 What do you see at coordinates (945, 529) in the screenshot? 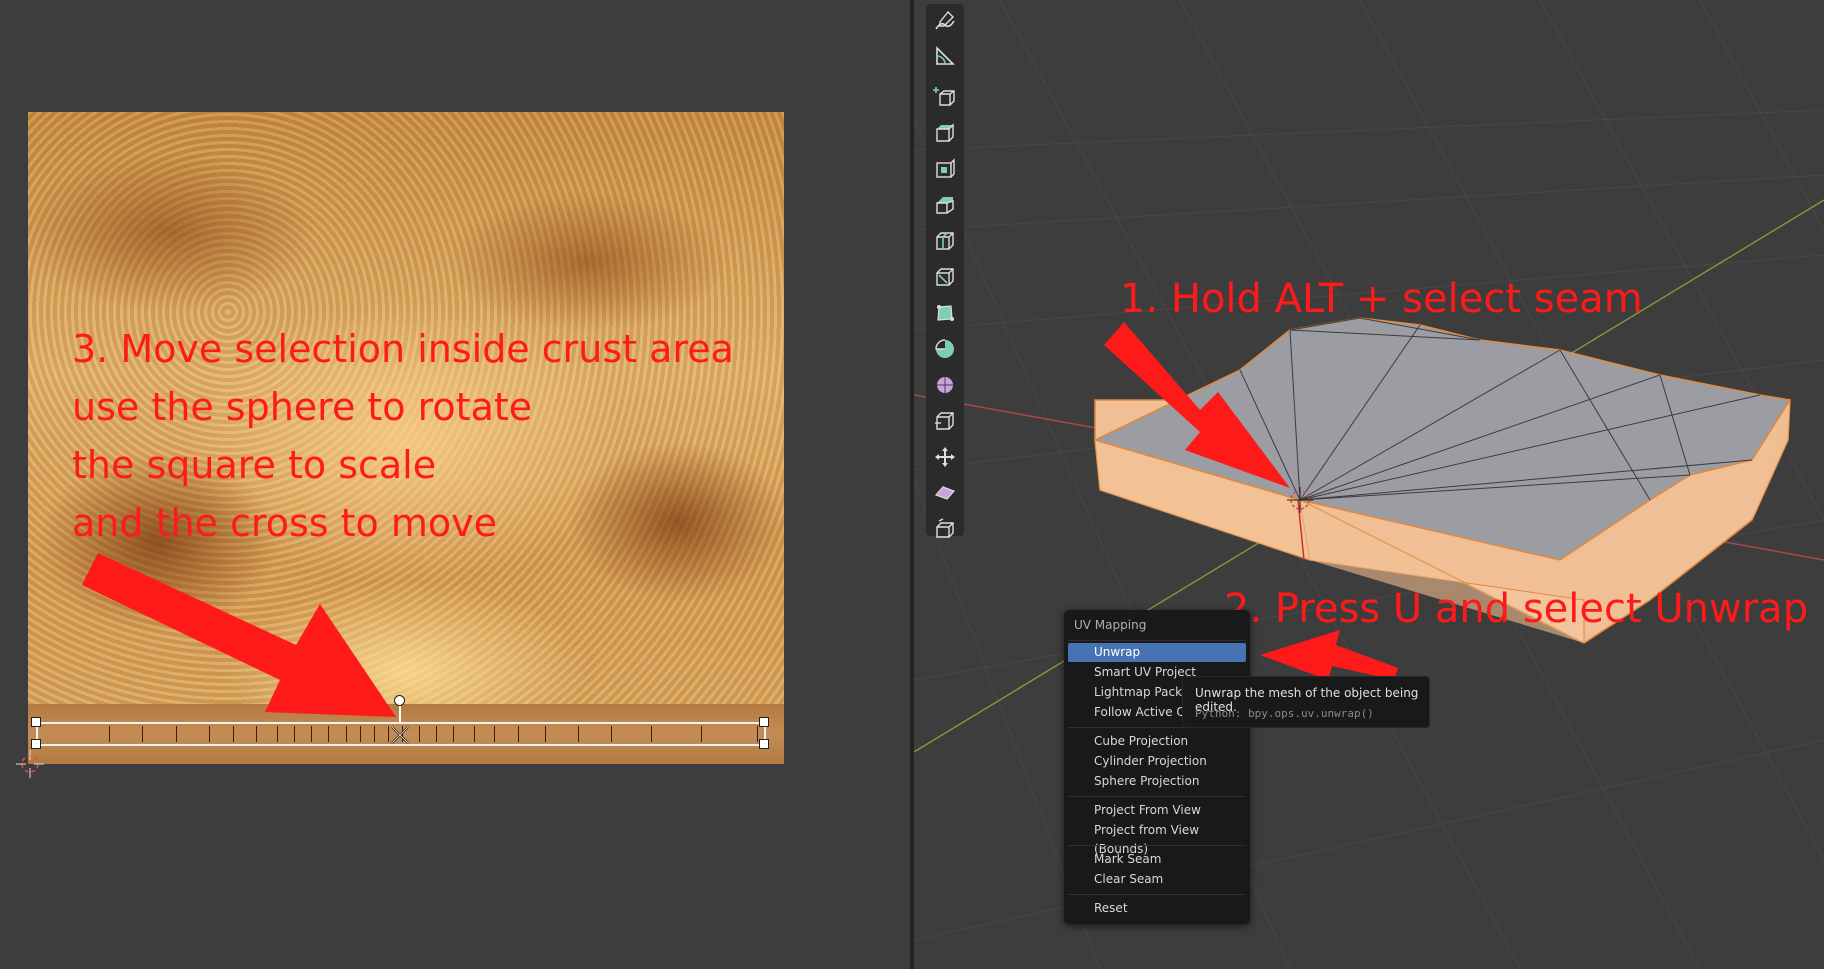
I see `rip-region-icon` at bounding box center [945, 529].